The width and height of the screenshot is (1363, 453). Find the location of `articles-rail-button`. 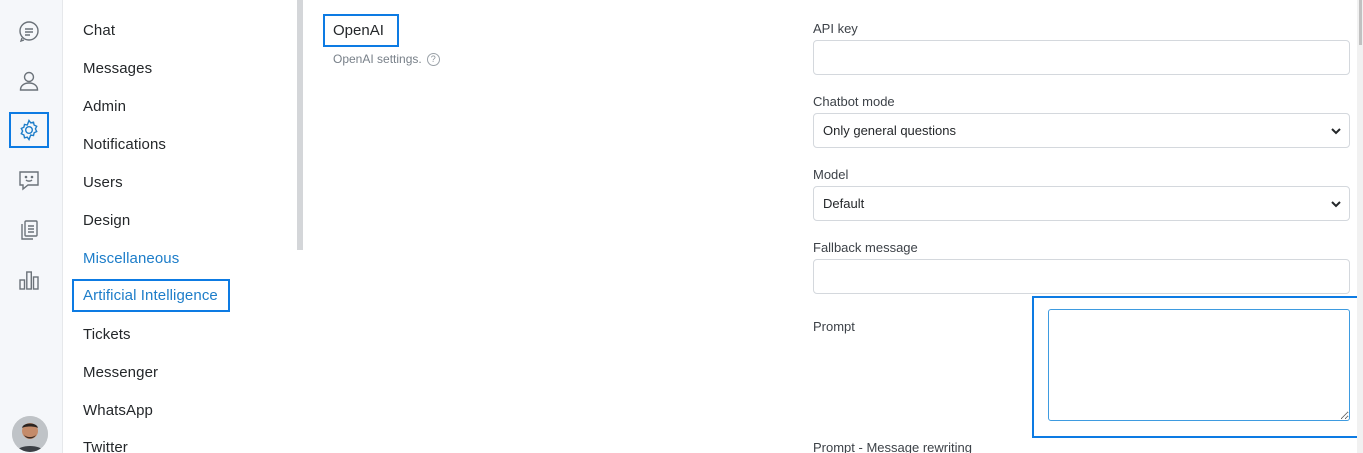

articles-rail-button is located at coordinates (29, 230).